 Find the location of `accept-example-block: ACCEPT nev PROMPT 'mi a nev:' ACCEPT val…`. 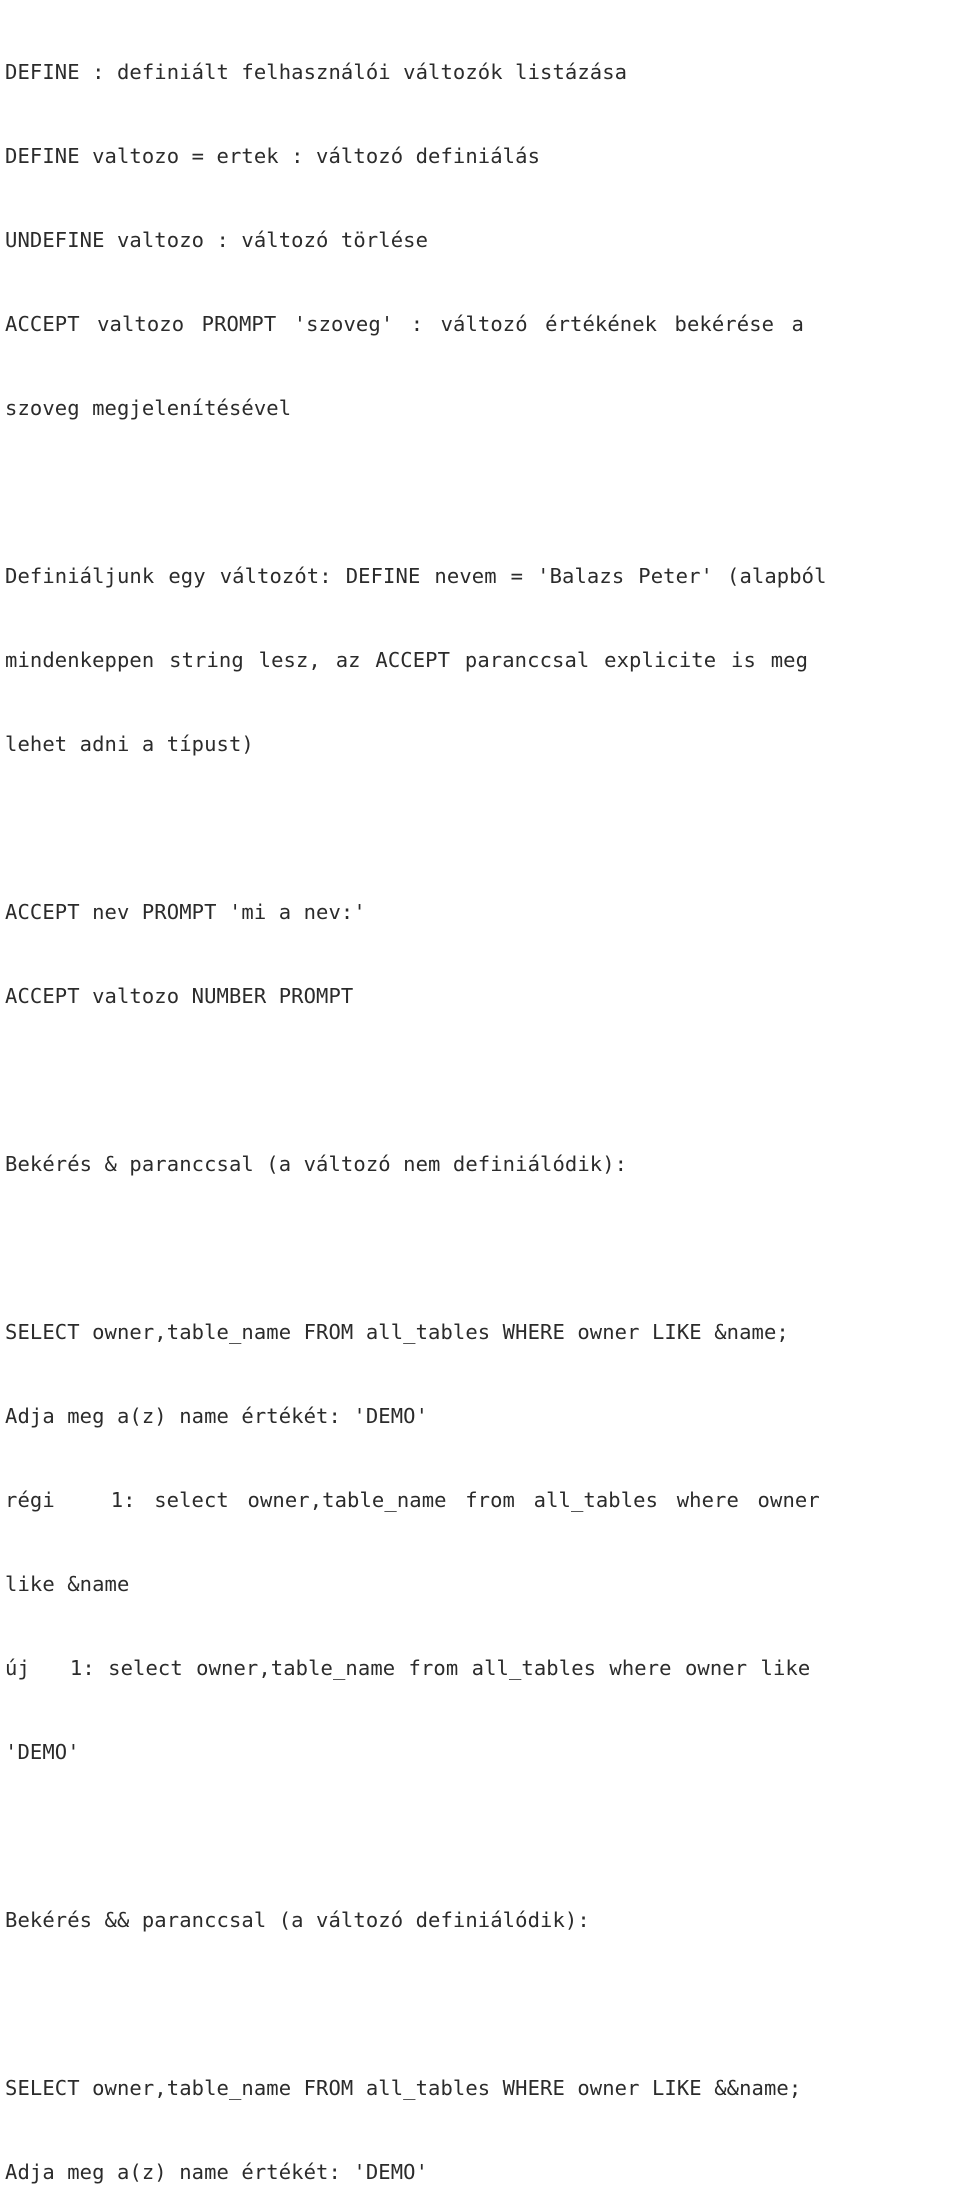

accept-example-block: ACCEPT nev PROMPT 'mi a nev:' ACCEPT val… is located at coordinates (480, 954).